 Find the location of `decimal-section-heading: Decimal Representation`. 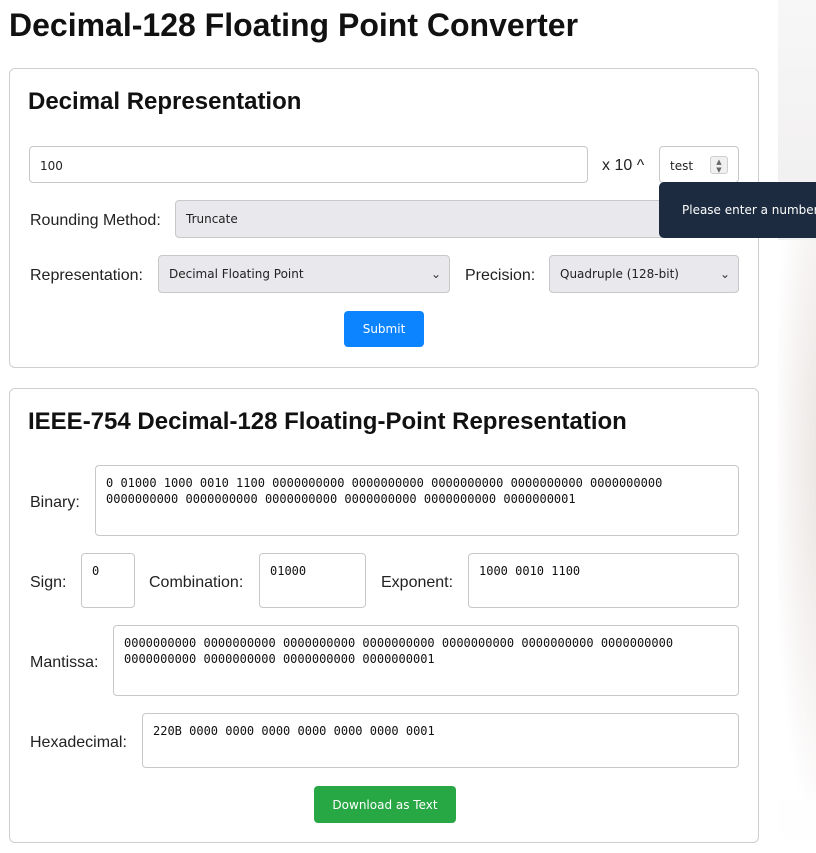

decimal-section-heading: Decimal Representation is located at coordinates (165, 101).